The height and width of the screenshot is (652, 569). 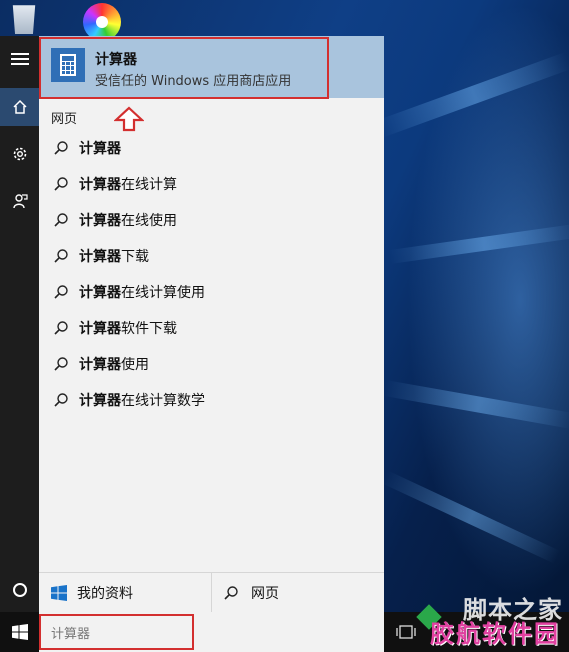 What do you see at coordinates (211, 364) in the screenshot?
I see `suggestion-item: 计算器 使用` at bounding box center [211, 364].